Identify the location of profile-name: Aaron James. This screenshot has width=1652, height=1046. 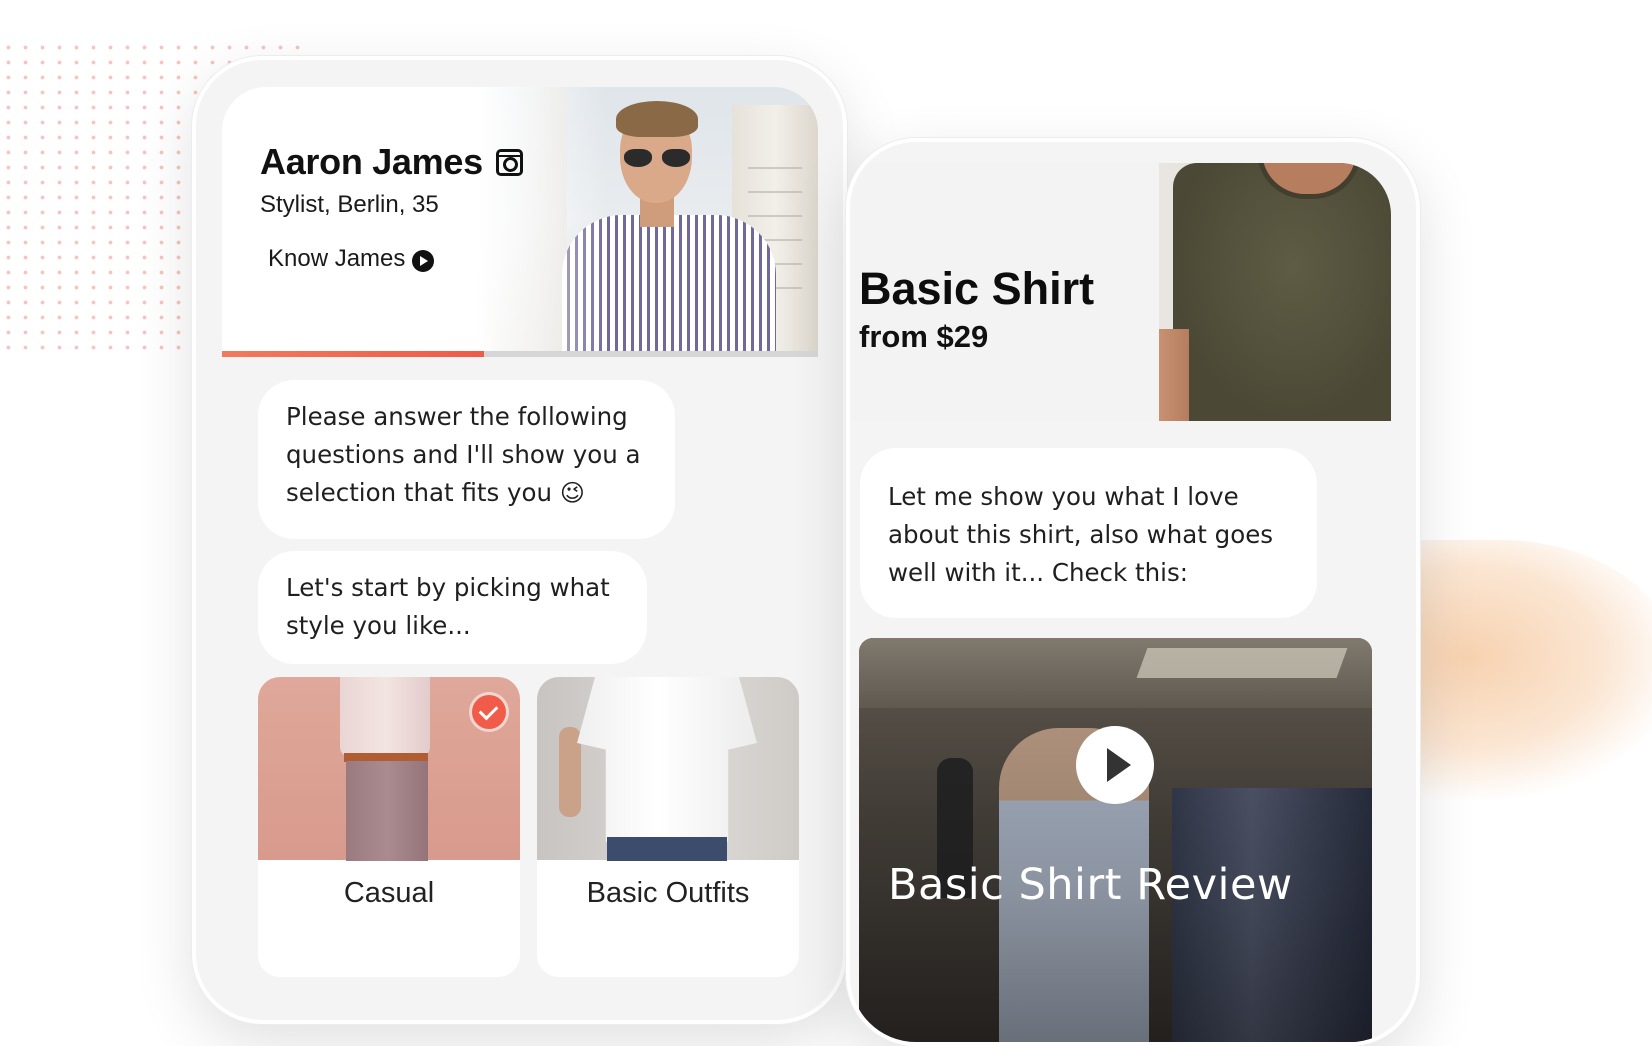
(371, 161).